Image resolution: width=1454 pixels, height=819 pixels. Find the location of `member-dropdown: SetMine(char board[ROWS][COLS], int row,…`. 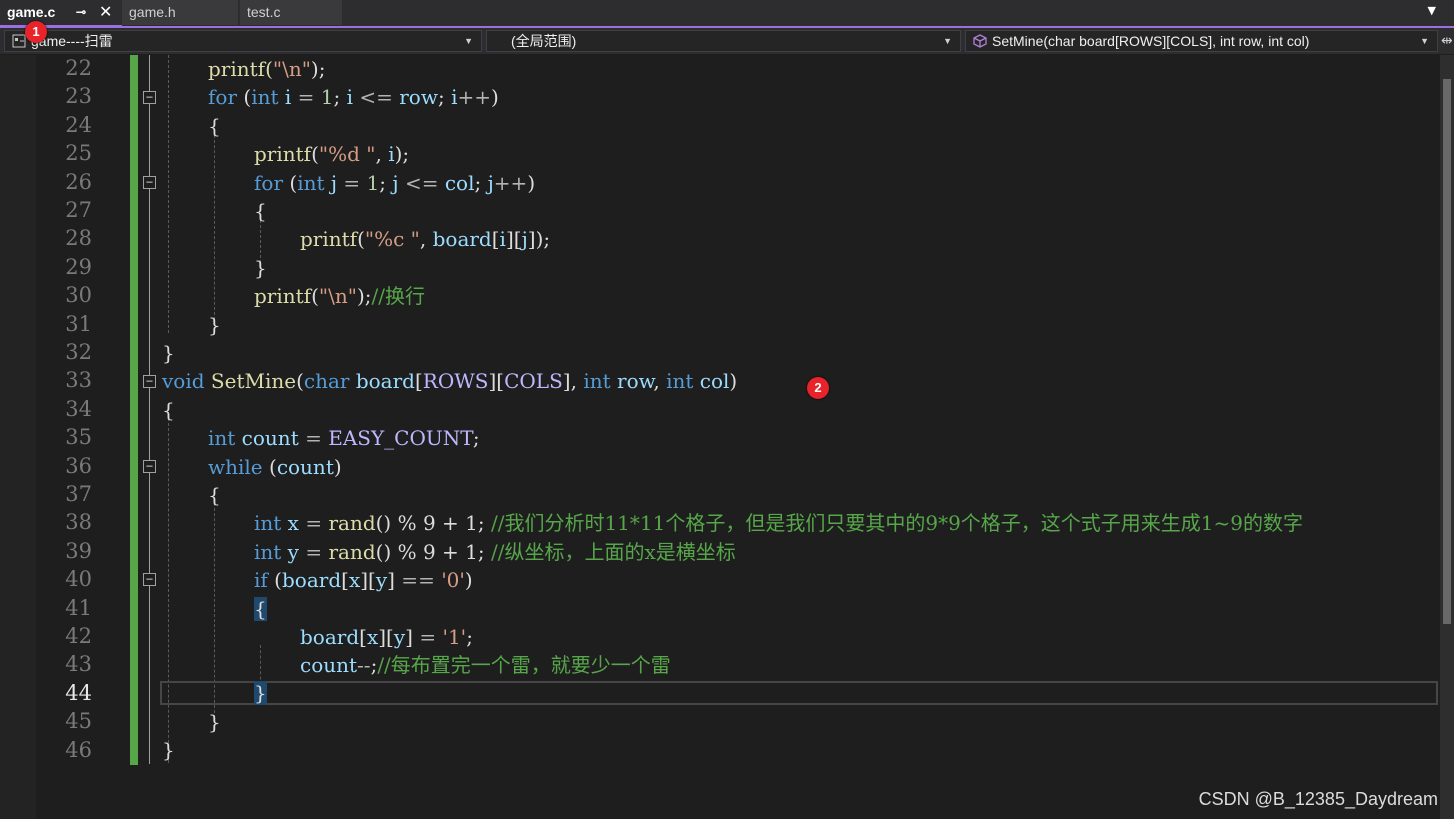

member-dropdown: SetMine(char board[ROWS][COLS], int row,… is located at coordinates (1201, 41).